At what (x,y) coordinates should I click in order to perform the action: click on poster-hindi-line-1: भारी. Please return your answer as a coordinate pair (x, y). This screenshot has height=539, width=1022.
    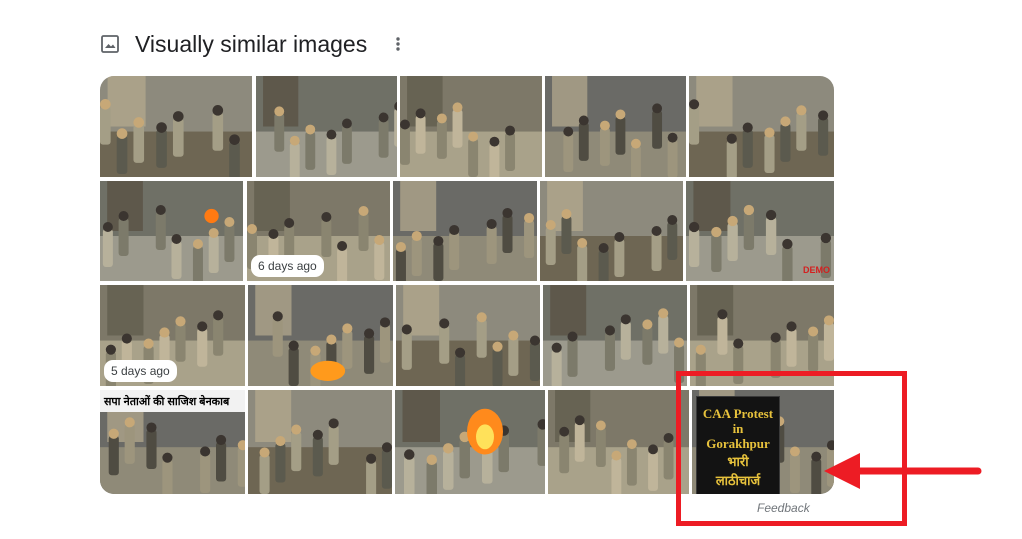
    Looking at the image, I should click on (738, 461).